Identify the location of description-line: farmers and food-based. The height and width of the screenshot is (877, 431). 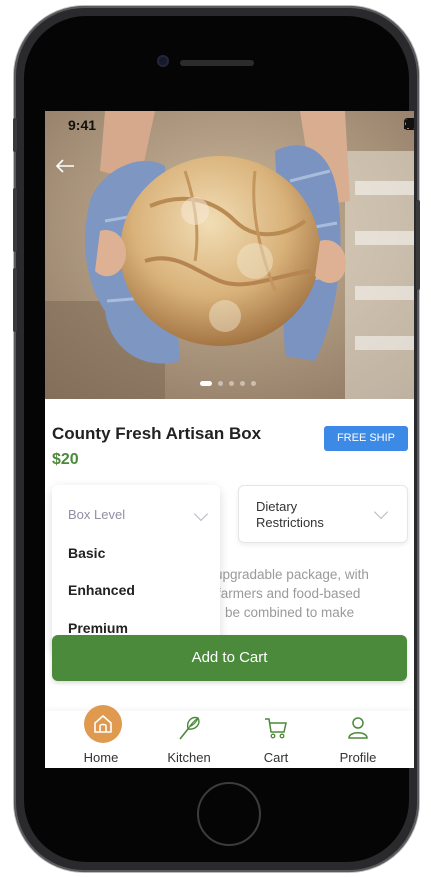
(289, 593).